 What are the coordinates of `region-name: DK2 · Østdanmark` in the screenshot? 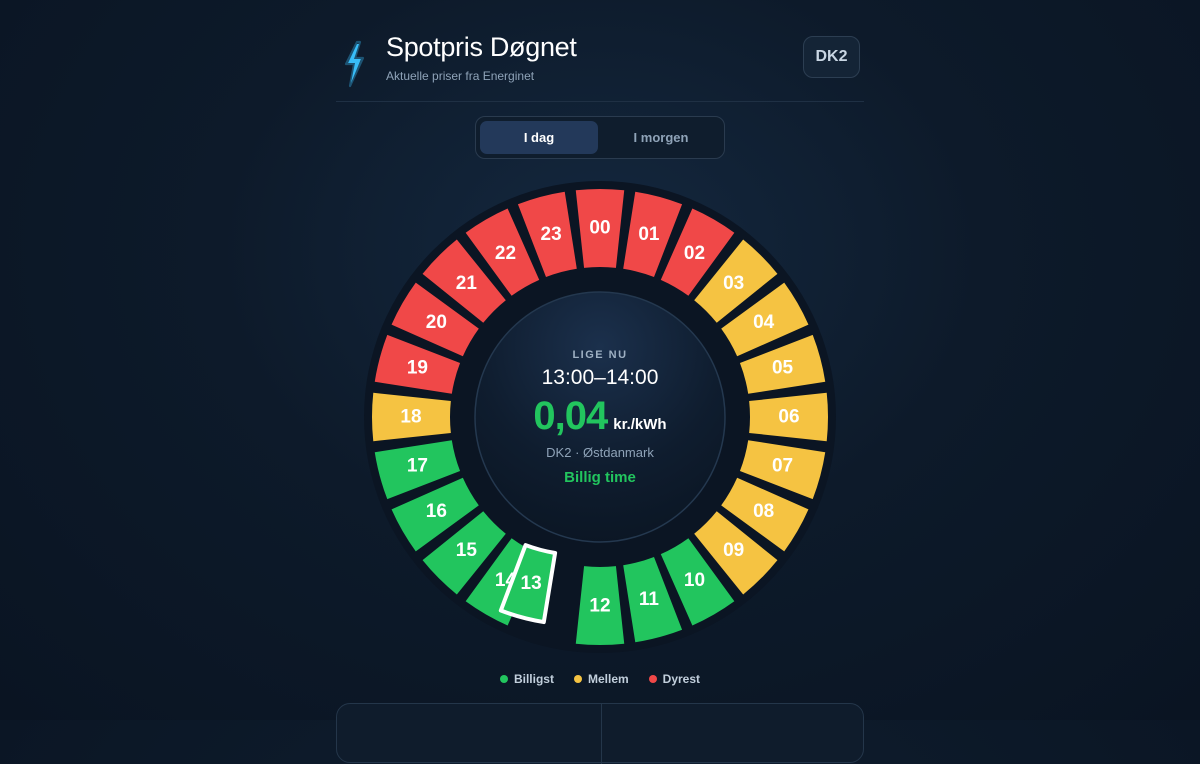 It's located at (600, 452).